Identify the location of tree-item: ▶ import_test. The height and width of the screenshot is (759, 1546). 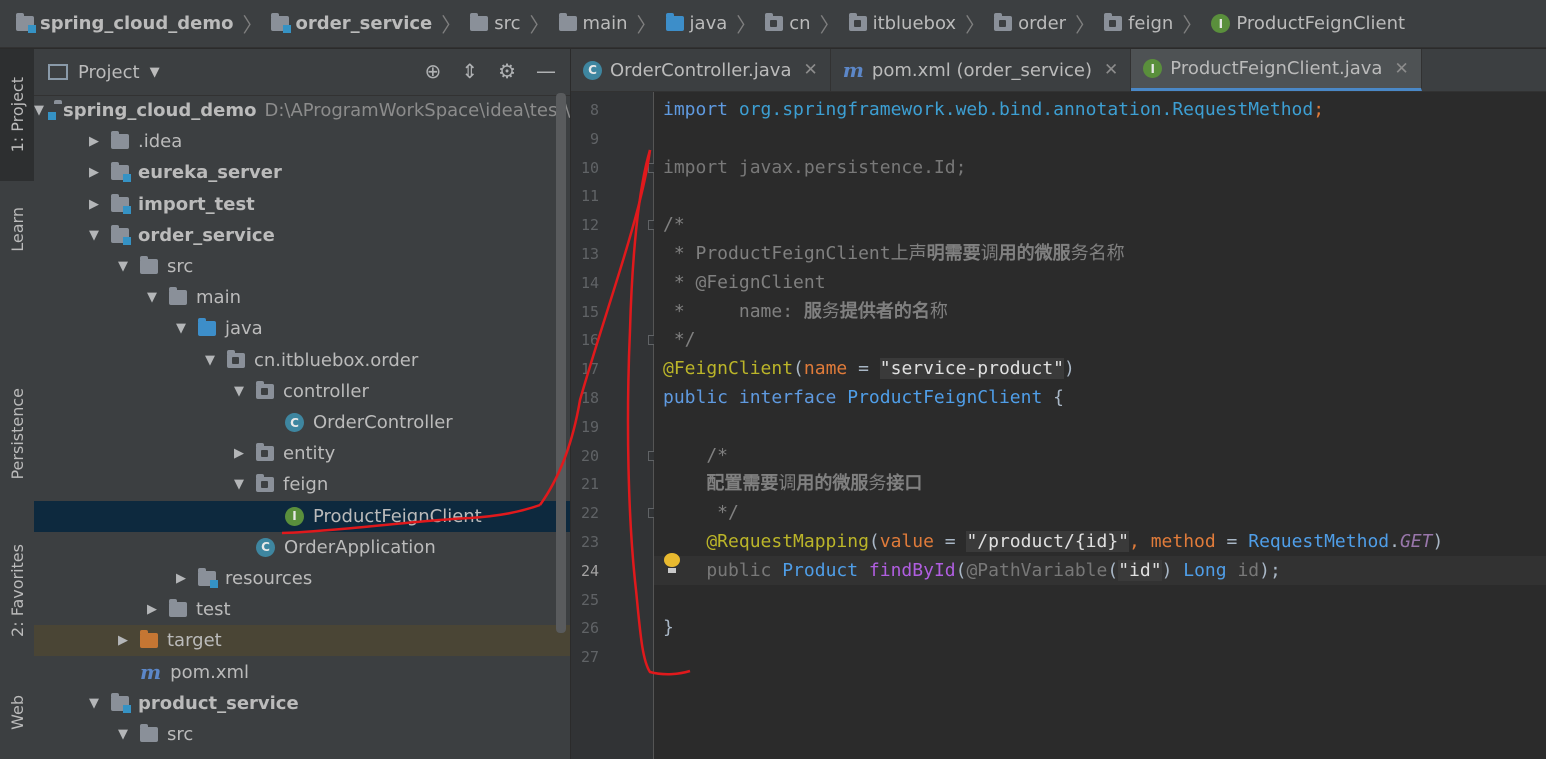
(302, 204).